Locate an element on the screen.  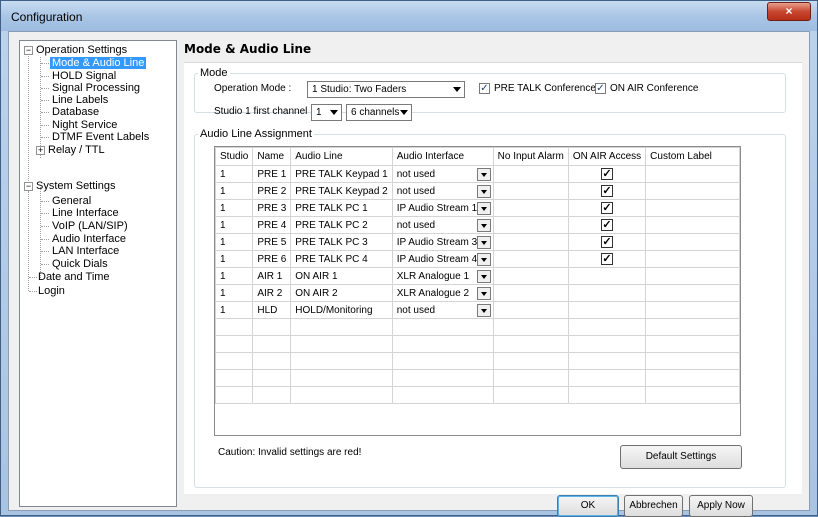
cell-name: AIR 2 is located at coordinates (272, 293).